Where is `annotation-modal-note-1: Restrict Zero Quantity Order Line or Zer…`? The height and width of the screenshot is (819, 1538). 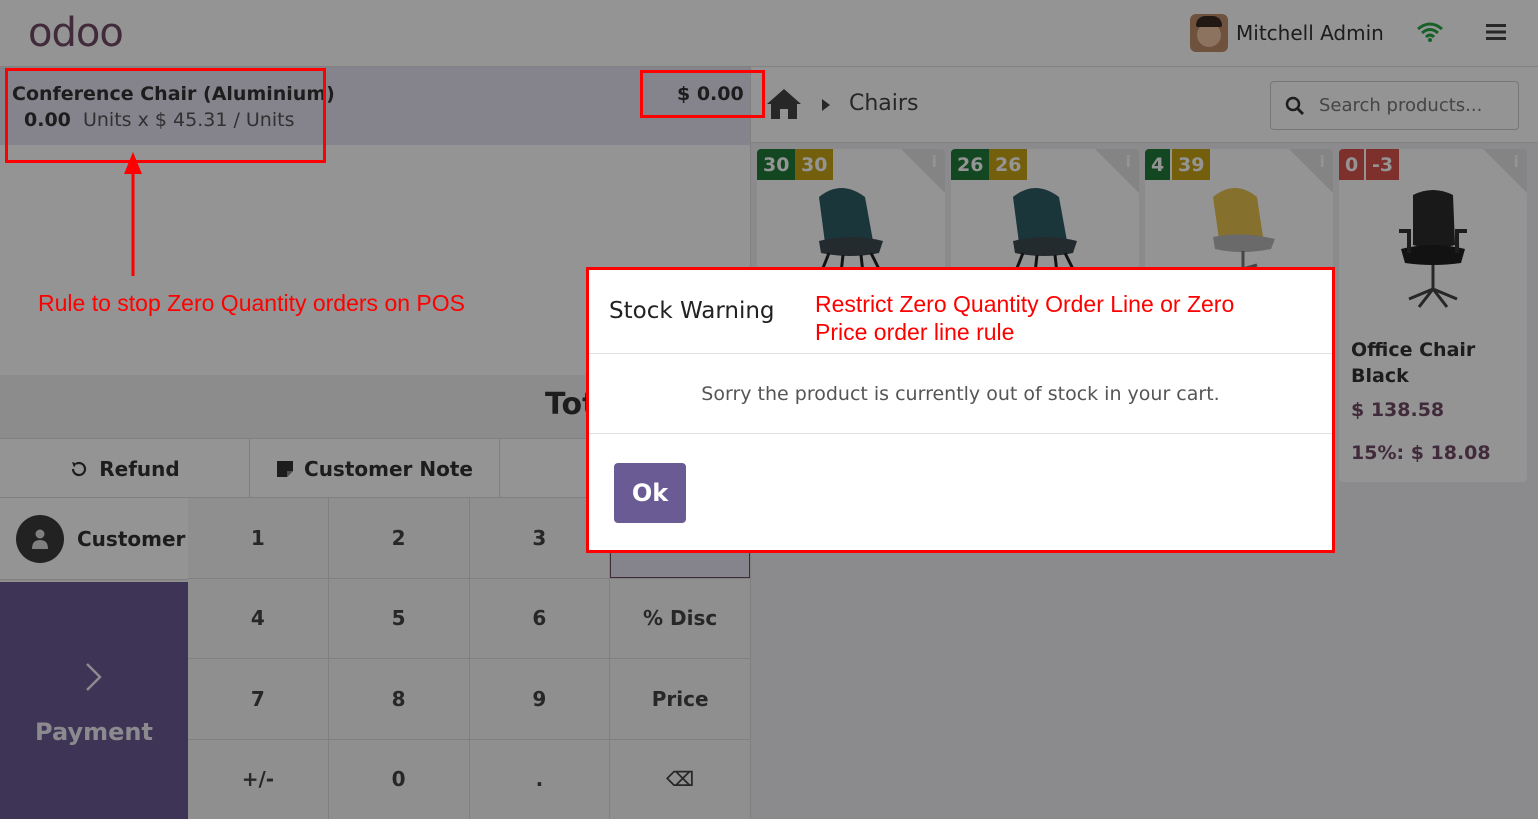 annotation-modal-note-1: Restrict Zero Quantity Order Line or Zer… is located at coordinates (1025, 304).